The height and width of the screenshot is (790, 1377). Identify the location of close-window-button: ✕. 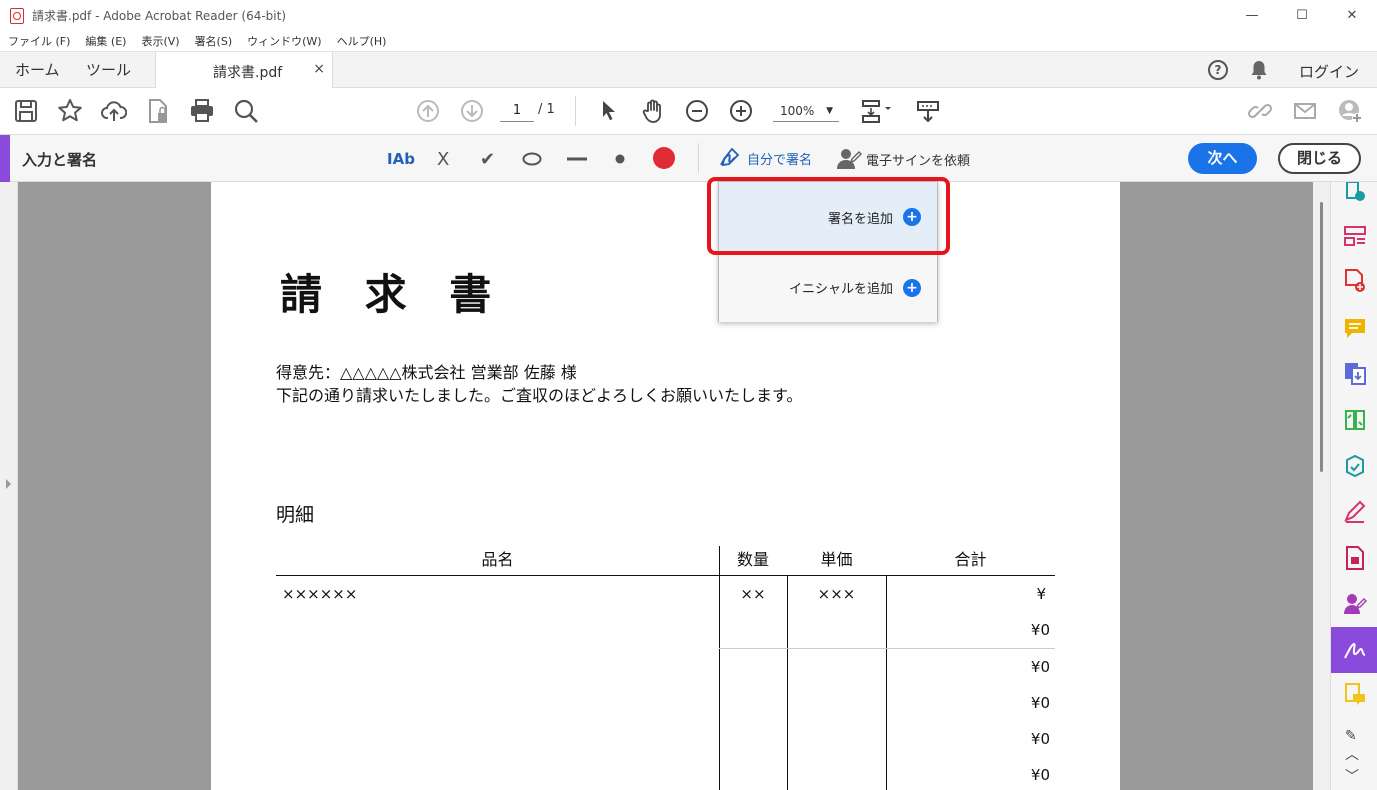
(1352, 15).